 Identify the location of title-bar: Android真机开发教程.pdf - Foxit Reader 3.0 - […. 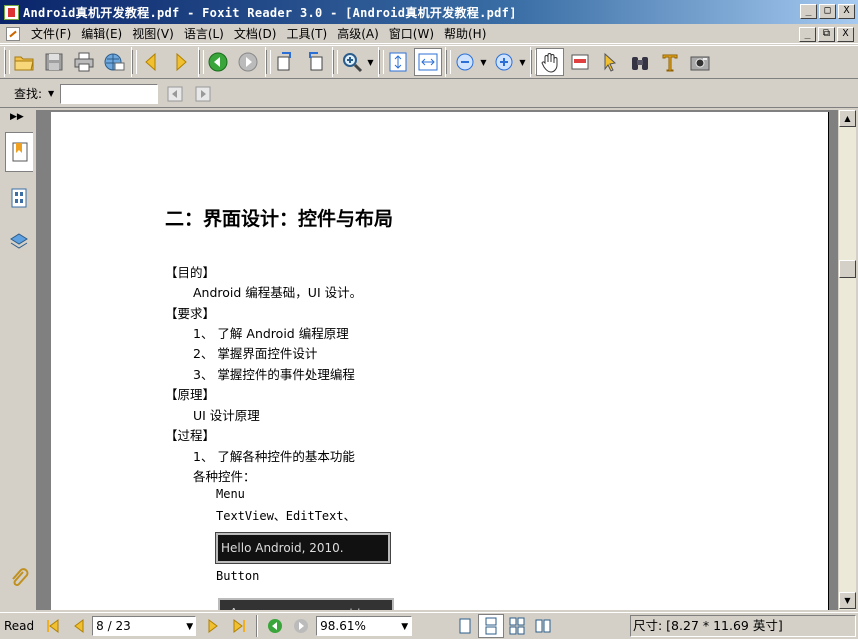
(429, 12).